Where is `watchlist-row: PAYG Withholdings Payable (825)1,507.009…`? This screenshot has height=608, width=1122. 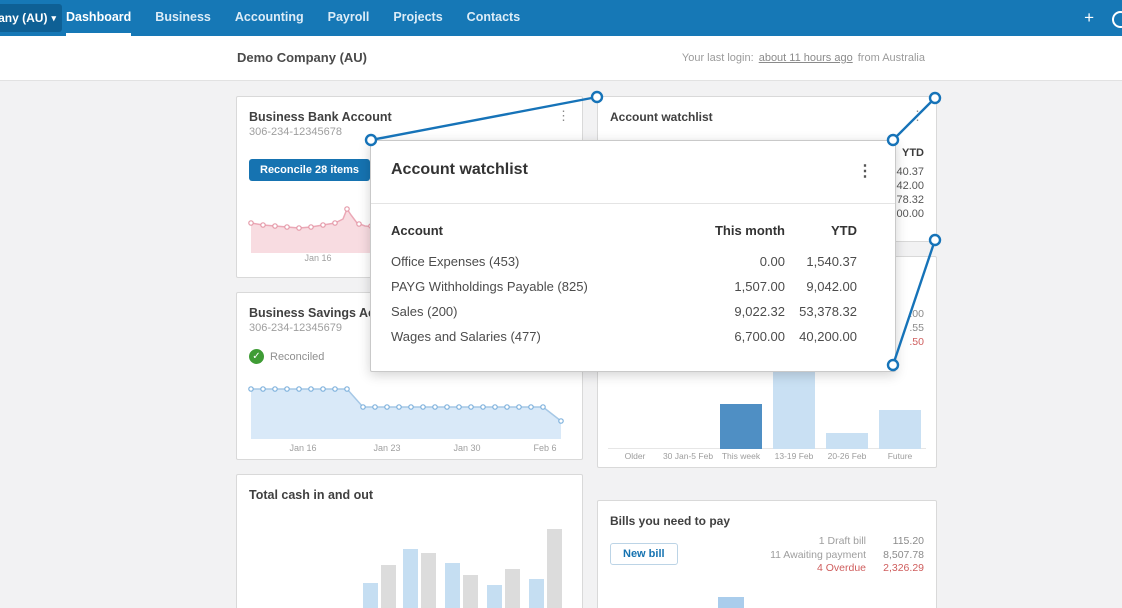 watchlist-row: PAYG Withholdings Payable (825)1,507.009… is located at coordinates (624, 286).